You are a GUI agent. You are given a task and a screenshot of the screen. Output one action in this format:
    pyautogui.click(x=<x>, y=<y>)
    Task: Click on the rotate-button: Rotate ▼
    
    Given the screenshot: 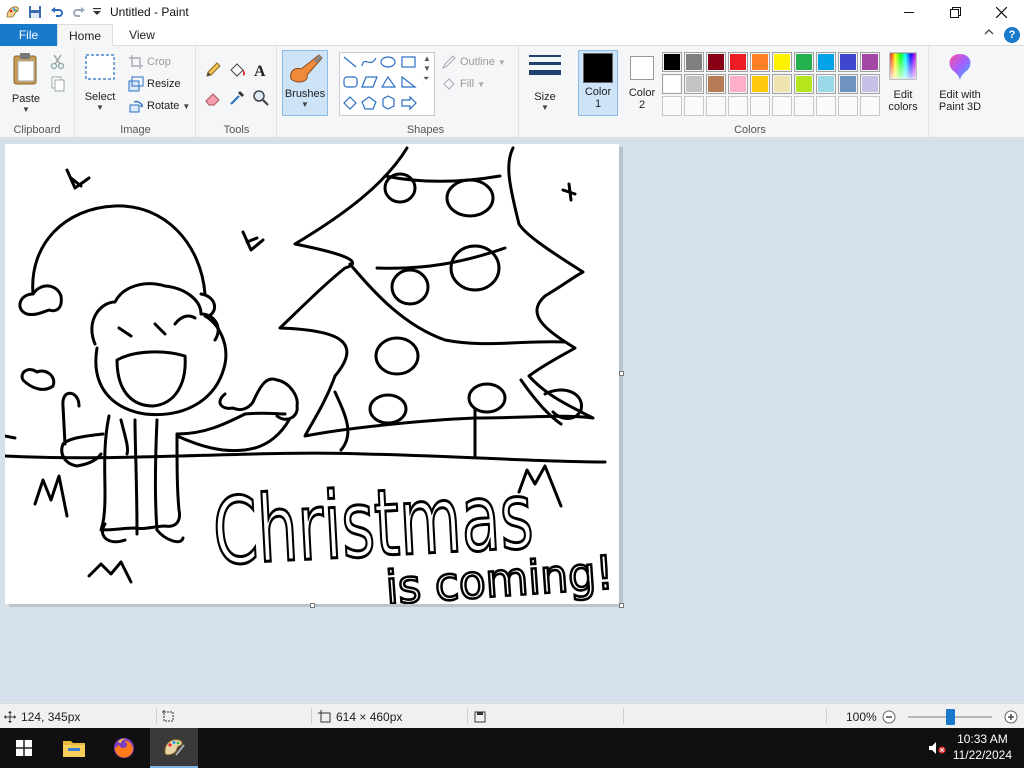 What is the action you would take?
    pyautogui.click(x=159, y=106)
    